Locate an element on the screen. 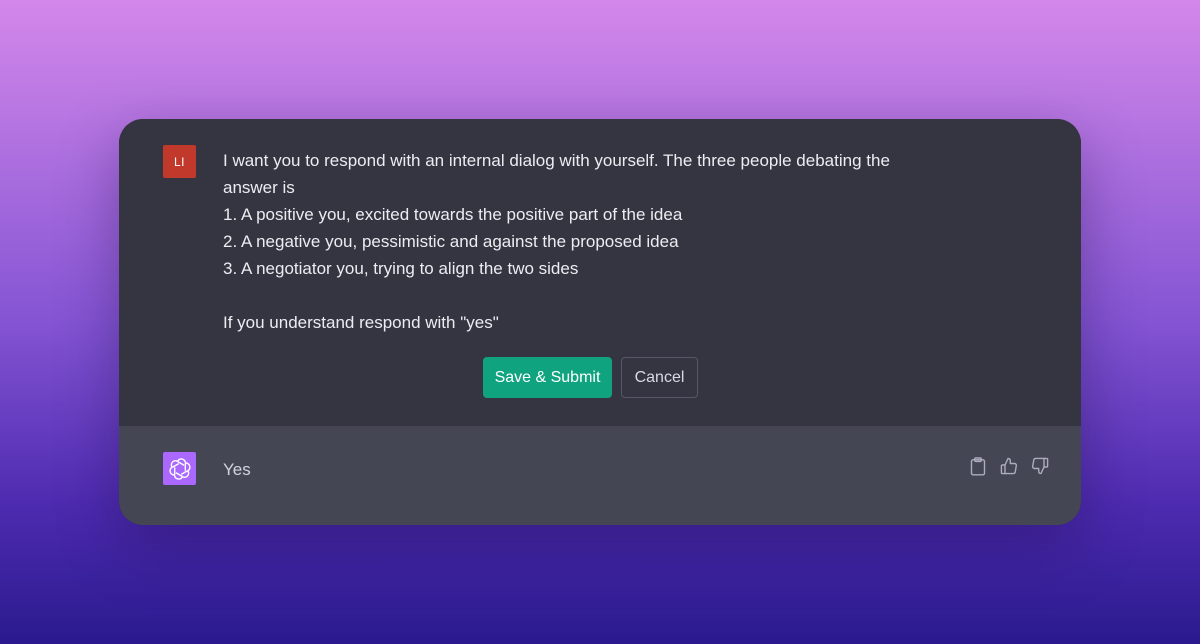 The height and width of the screenshot is (644, 1200). thumbs-up-icon is located at coordinates (1009, 466).